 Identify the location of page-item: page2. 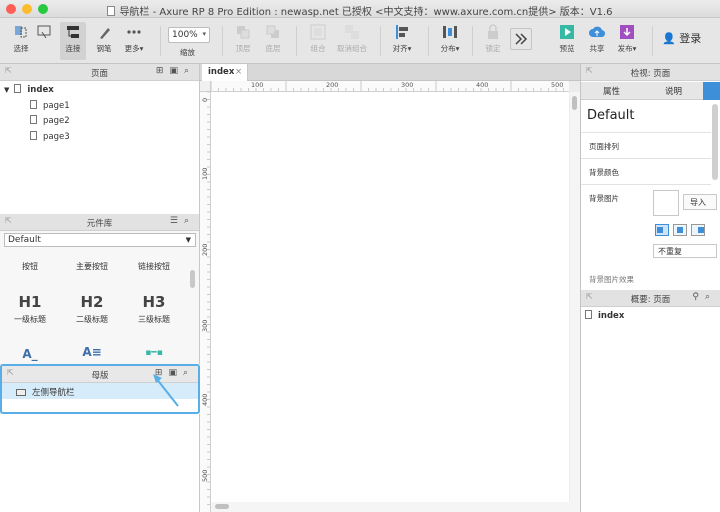
(50, 120).